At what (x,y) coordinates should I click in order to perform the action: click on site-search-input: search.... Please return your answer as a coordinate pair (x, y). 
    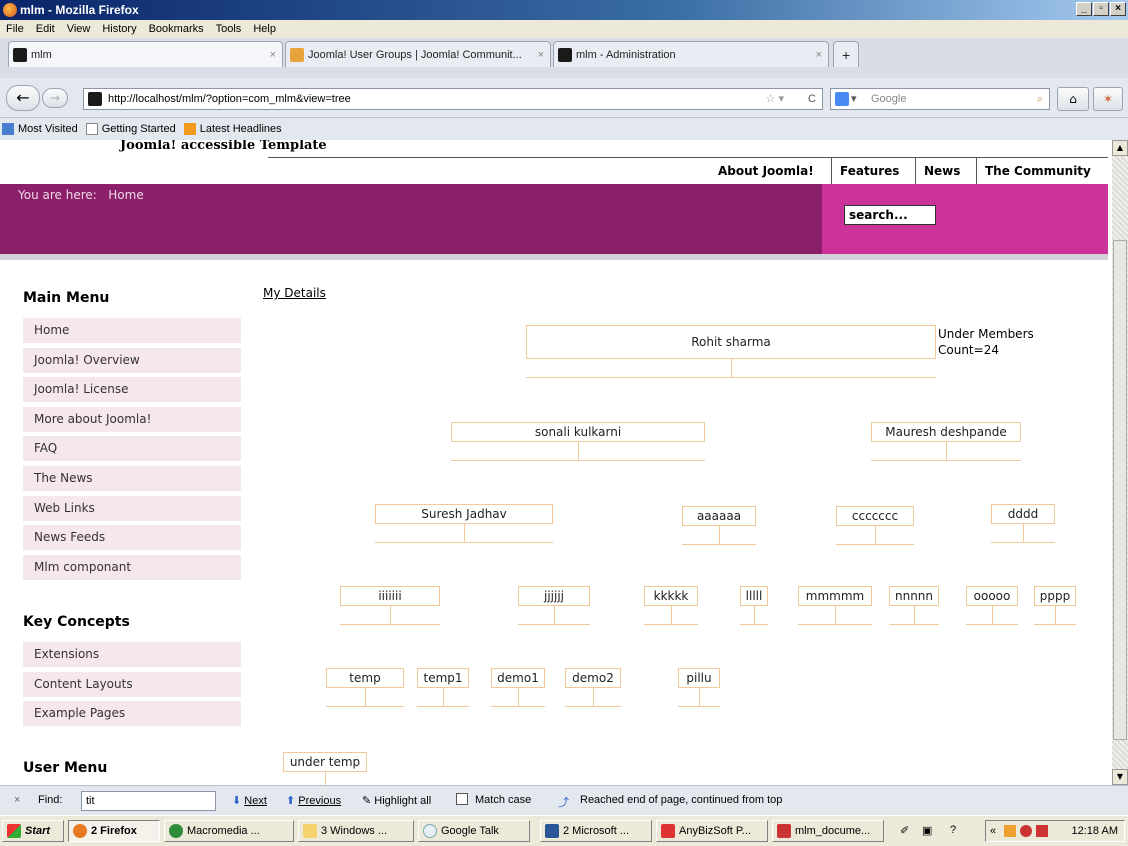
    Looking at the image, I should click on (890, 215).